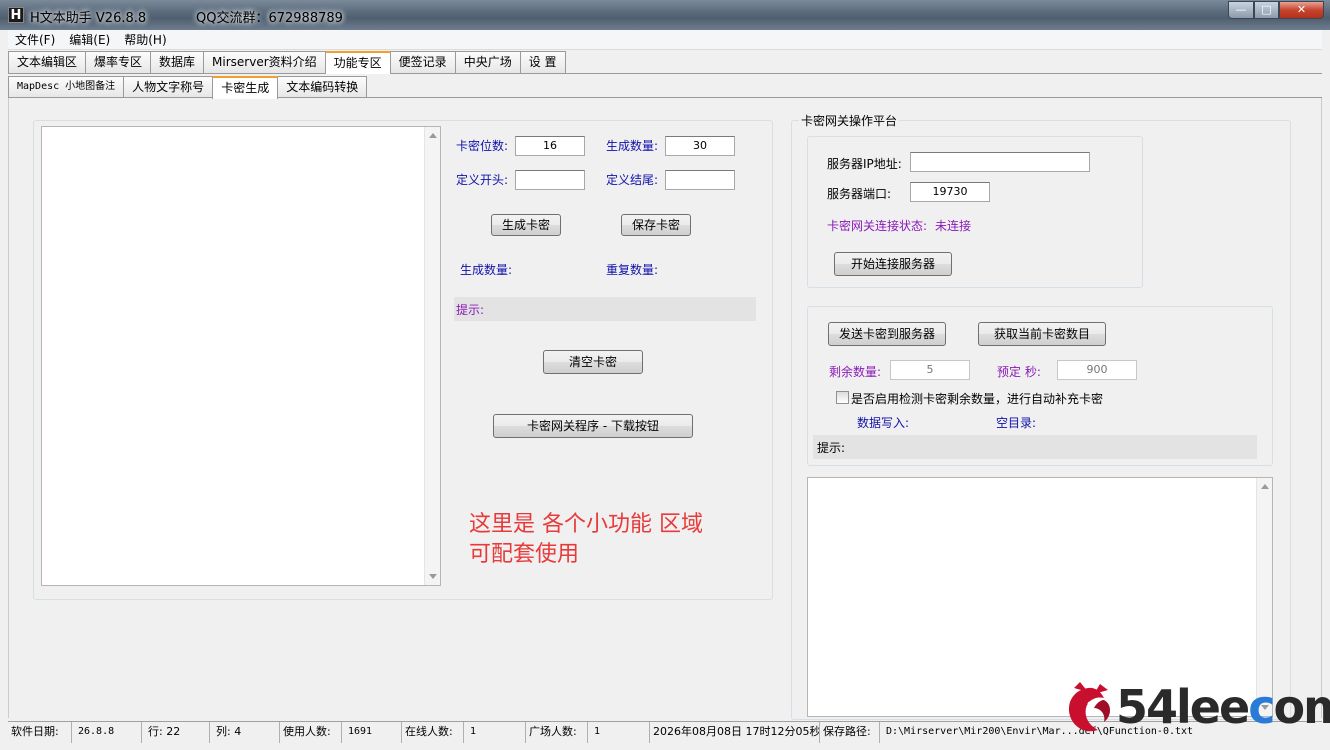 The image size is (1330, 750). I want to click on watermark-accent: c, so click(1261, 707).